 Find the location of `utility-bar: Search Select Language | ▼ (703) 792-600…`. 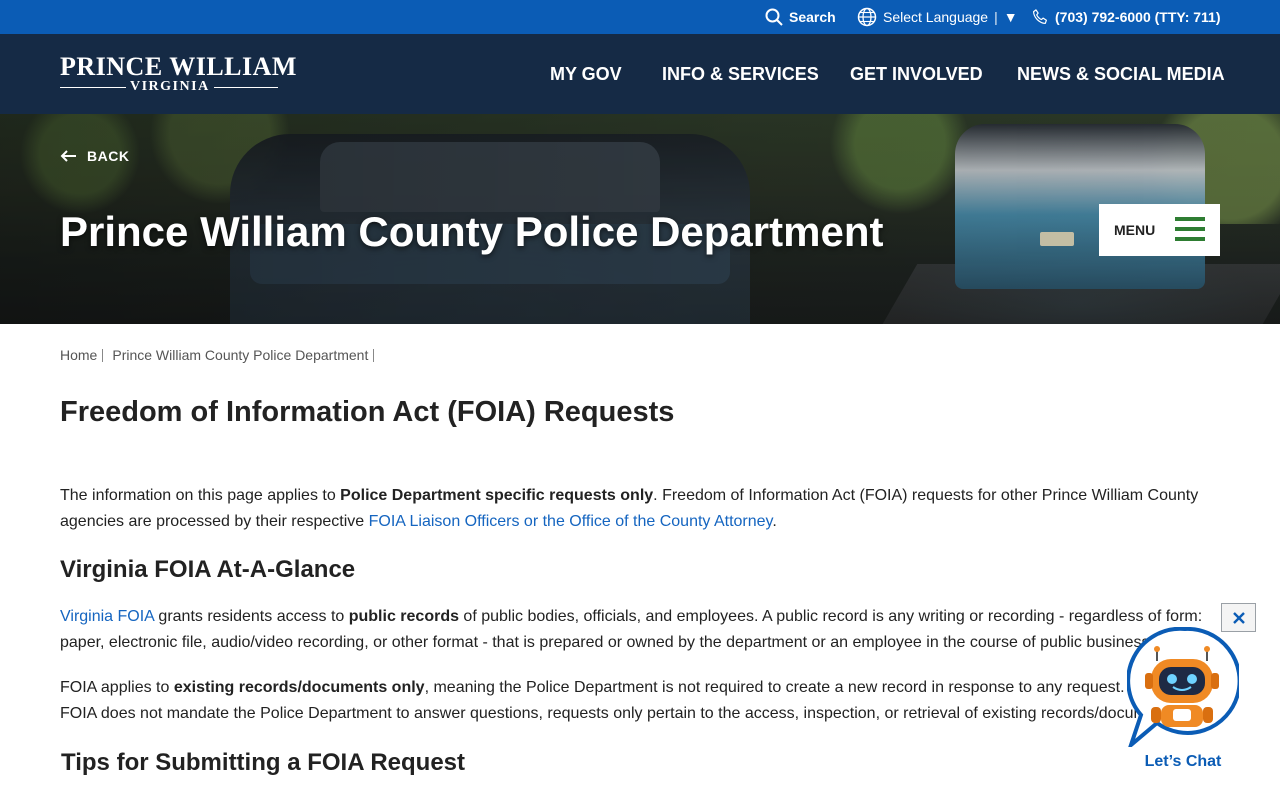

utility-bar: Search Select Language | ▼ (703) 792-600… is located at coordinates (640, 17).